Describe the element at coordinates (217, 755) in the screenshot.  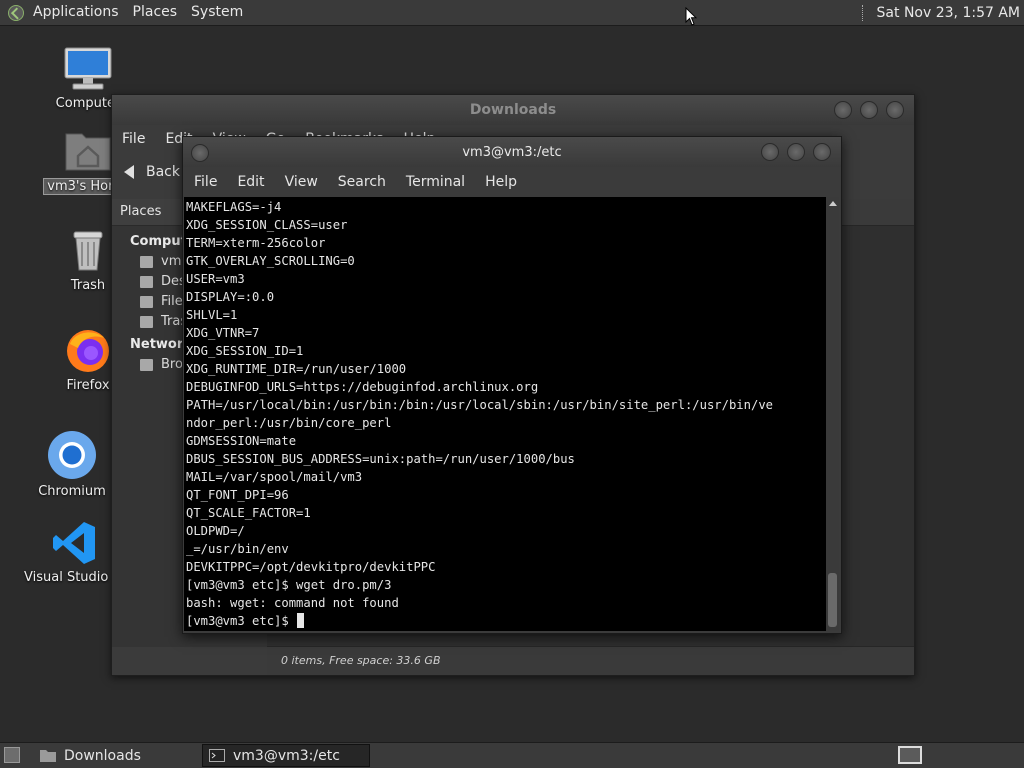
I see `terminal-icon` at that location.